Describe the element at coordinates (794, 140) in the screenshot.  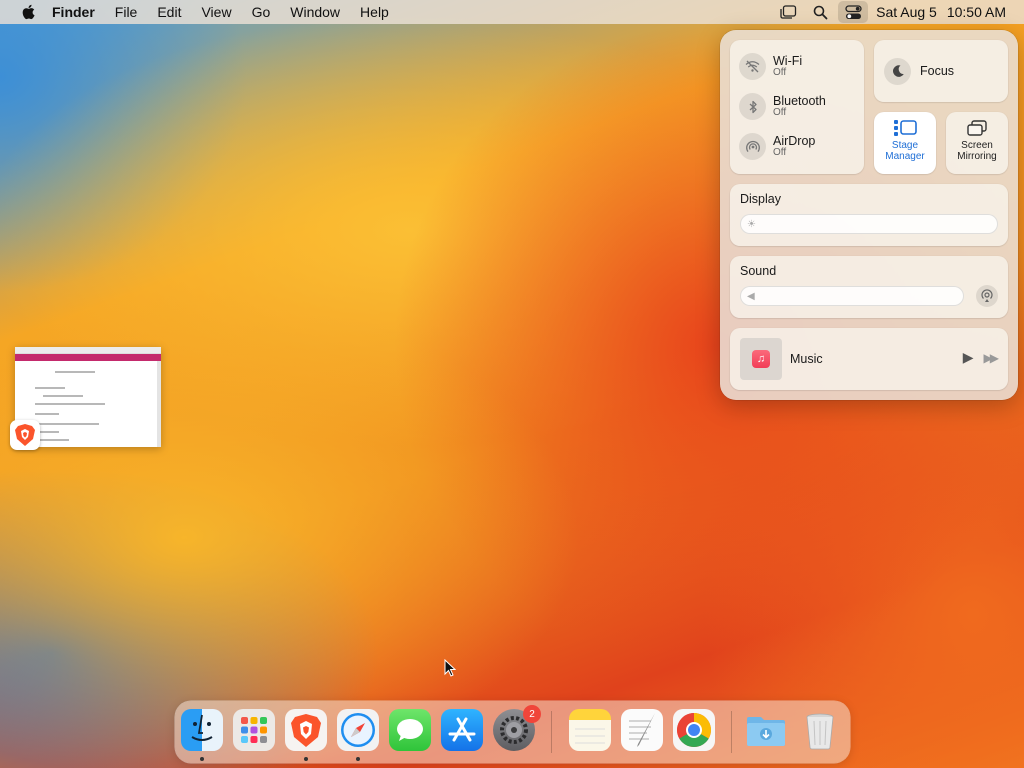
I see `airdrop-title: AirDrop` at that location.